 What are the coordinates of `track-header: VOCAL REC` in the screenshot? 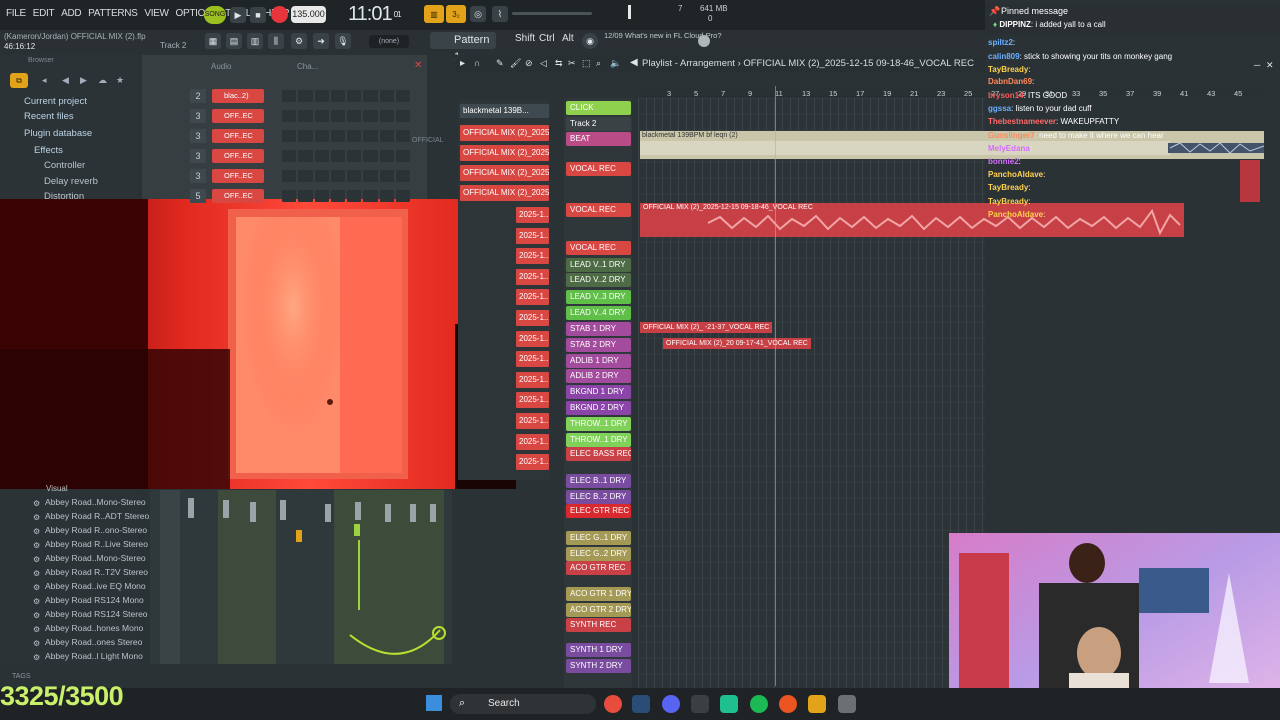 It's located at (598, 210).